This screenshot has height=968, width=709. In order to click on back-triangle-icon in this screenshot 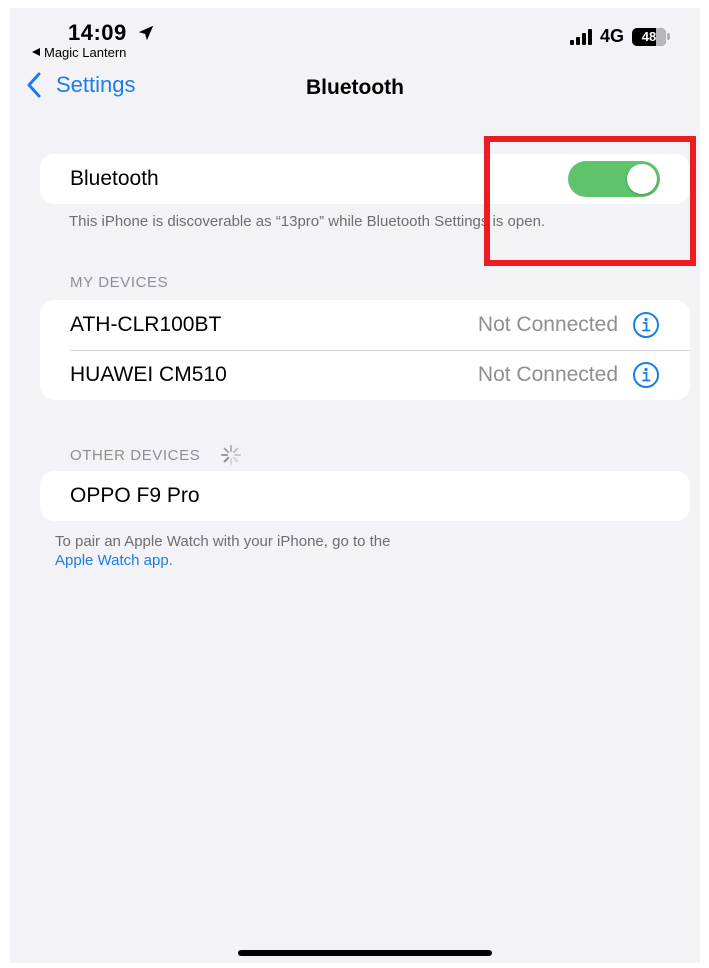, I will do `click(36, 52)`.